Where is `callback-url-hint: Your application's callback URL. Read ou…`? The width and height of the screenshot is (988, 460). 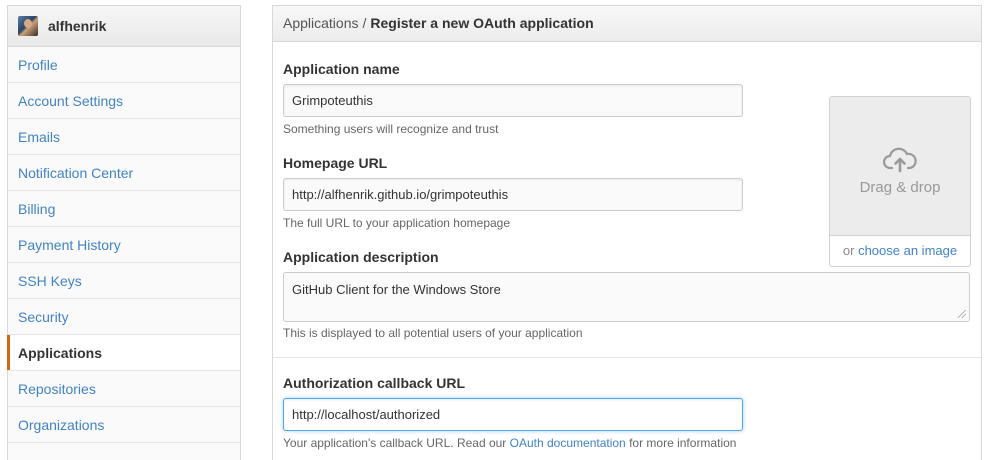 callback-url-hint: Your application's callback URL. Read ou… is located at coordinates (509, 443).